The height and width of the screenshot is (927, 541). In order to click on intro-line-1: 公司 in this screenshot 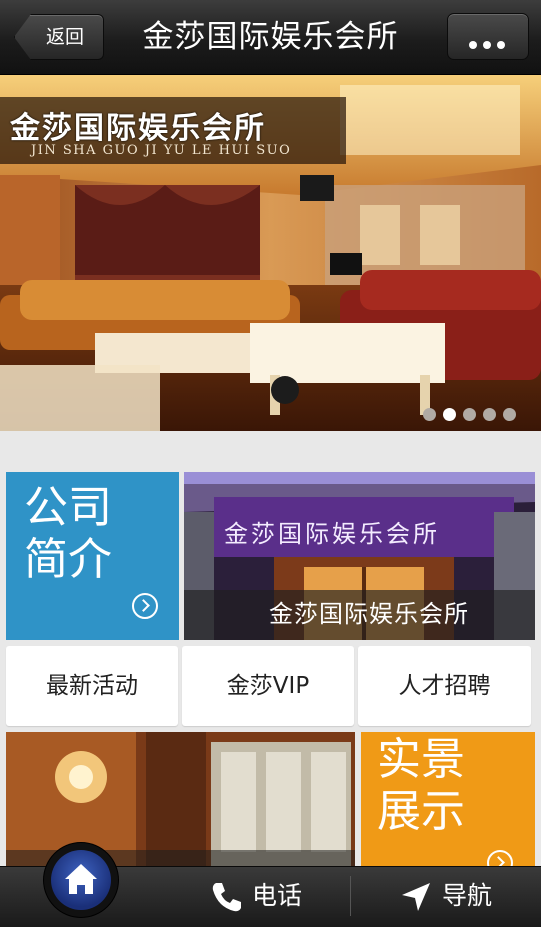, I will do `click(68, 507)`.